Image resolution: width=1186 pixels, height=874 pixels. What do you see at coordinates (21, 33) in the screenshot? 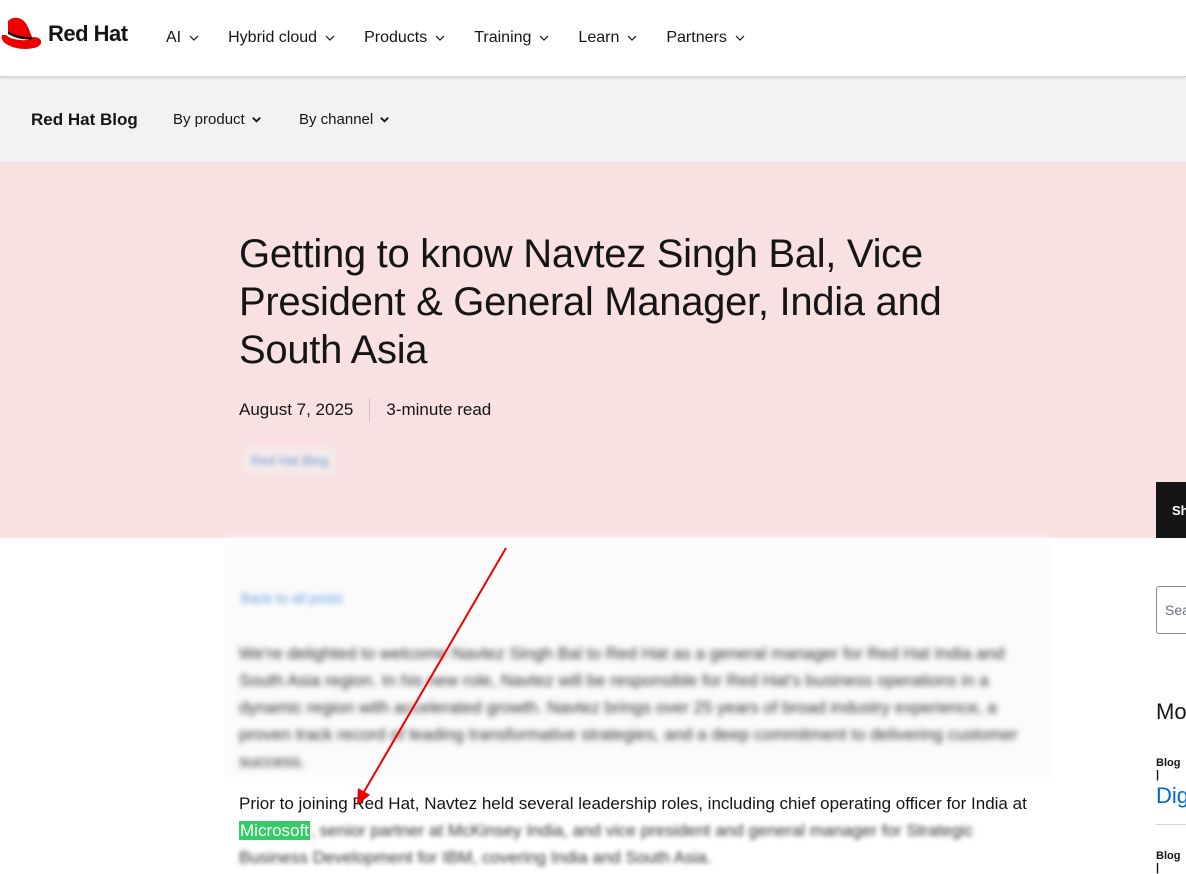
I see `red-hat-icon` at bounding box center [21, 33].